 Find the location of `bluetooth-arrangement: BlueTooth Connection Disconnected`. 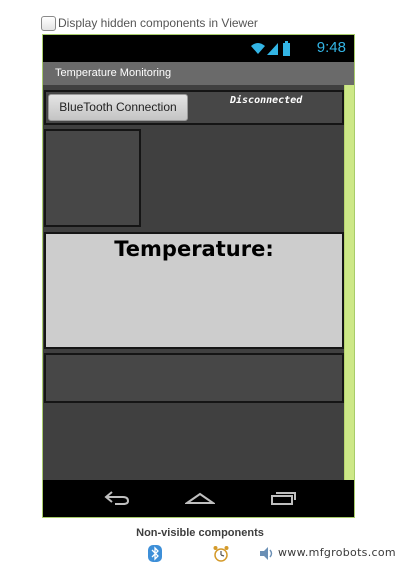

bluetooth-arrangement: BlueTooth Connection Disconnected is located at coordinates (194, 107).